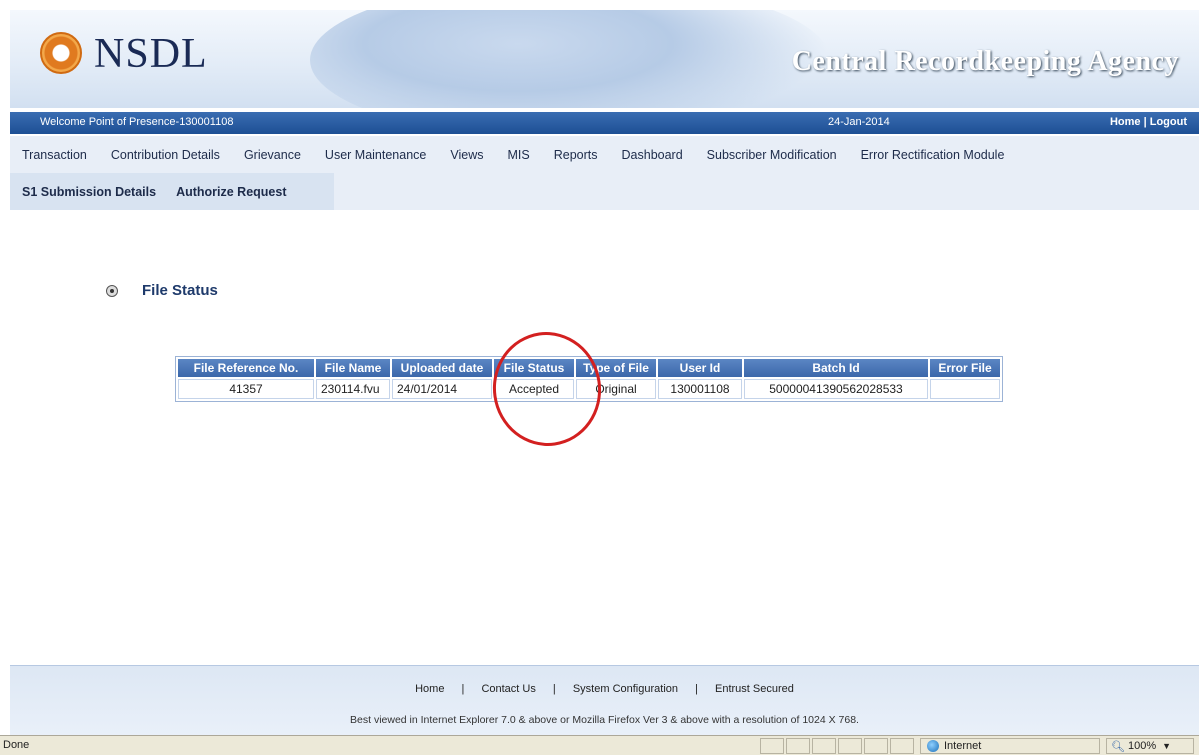 The image size is (1199, 755). Describe the element at coordinates (700, 389) in the screenshot. I see `cell-user-id: 130001108` at that location.